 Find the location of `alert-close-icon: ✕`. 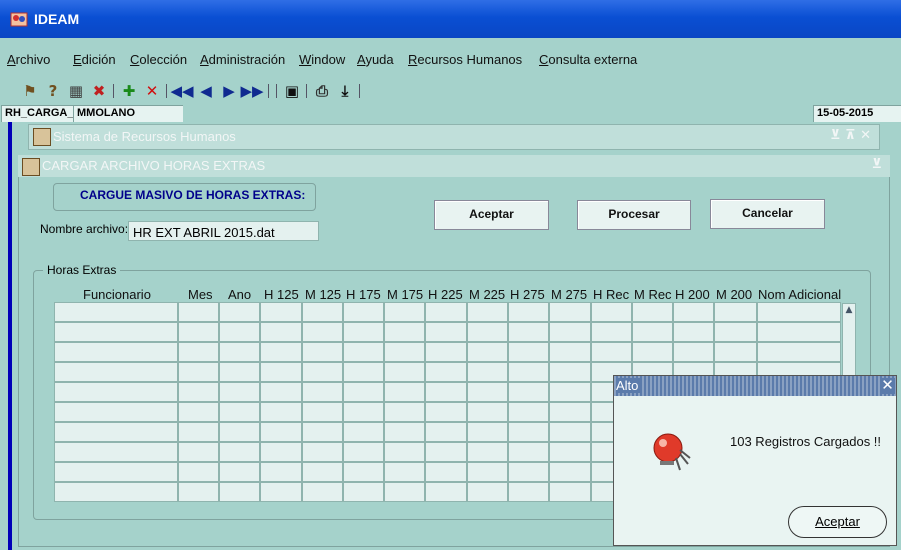

alert-close-icon: ✕ is located at coordinates (887, 386).